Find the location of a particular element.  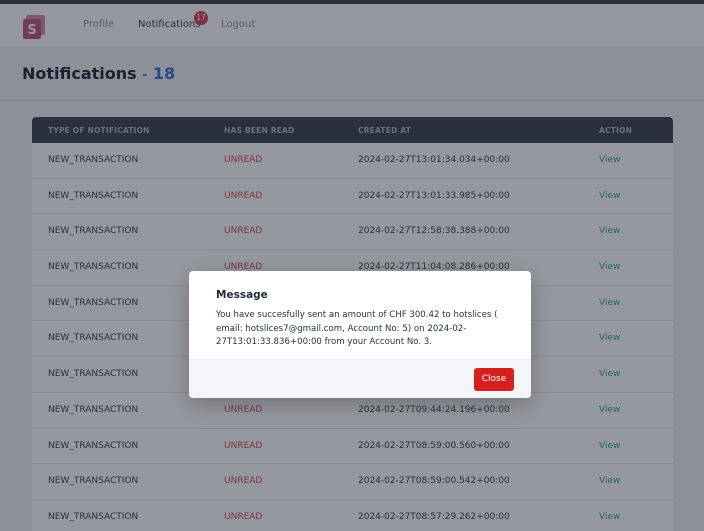

dialog-title: Message is located at coordinates (242, 295).